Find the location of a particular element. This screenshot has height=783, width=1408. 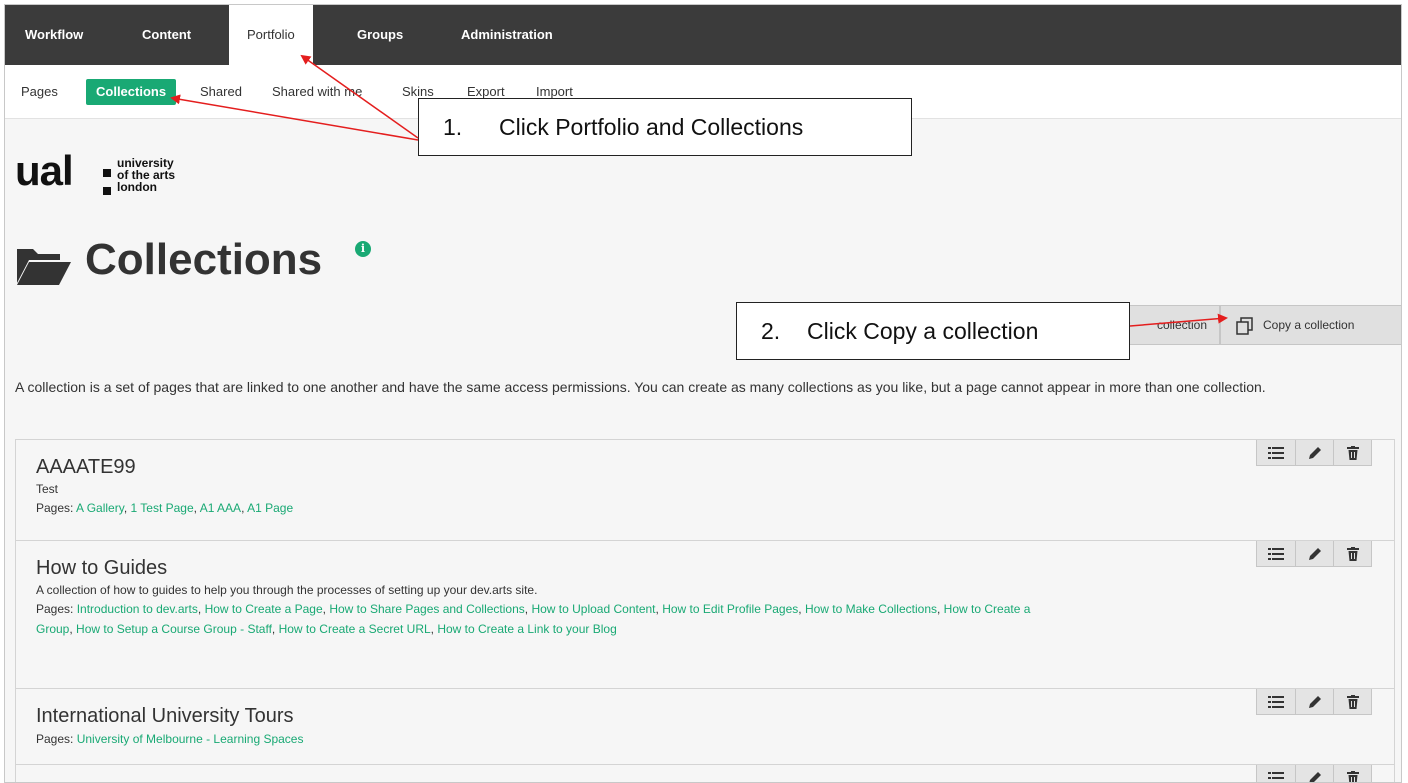

page-link: Introduction to dev.arts is located at coordinates (137, 609).